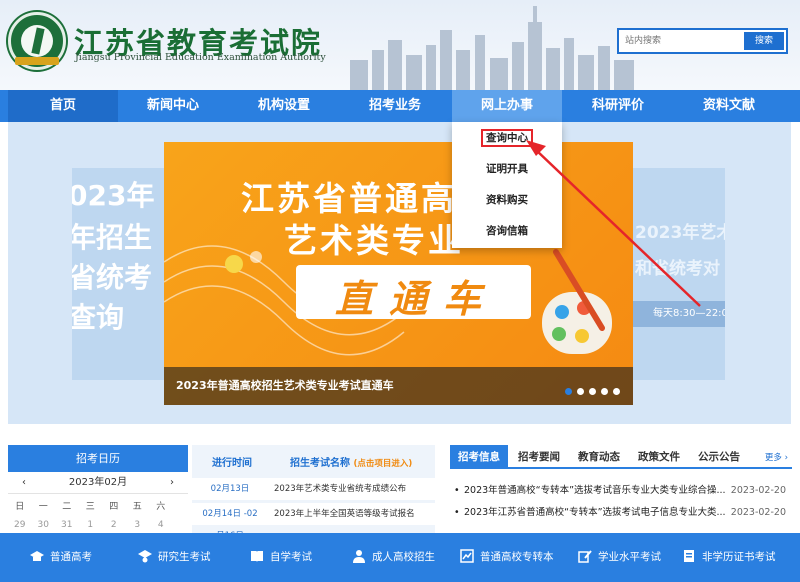 This screenshot has width=800, height=582. What do you see at coordinates (285, 385) in the screenshot?
I see `banner-caption: 2023年普通高校招生艺术类专业考试直通车` at bounding box center [285, 385].